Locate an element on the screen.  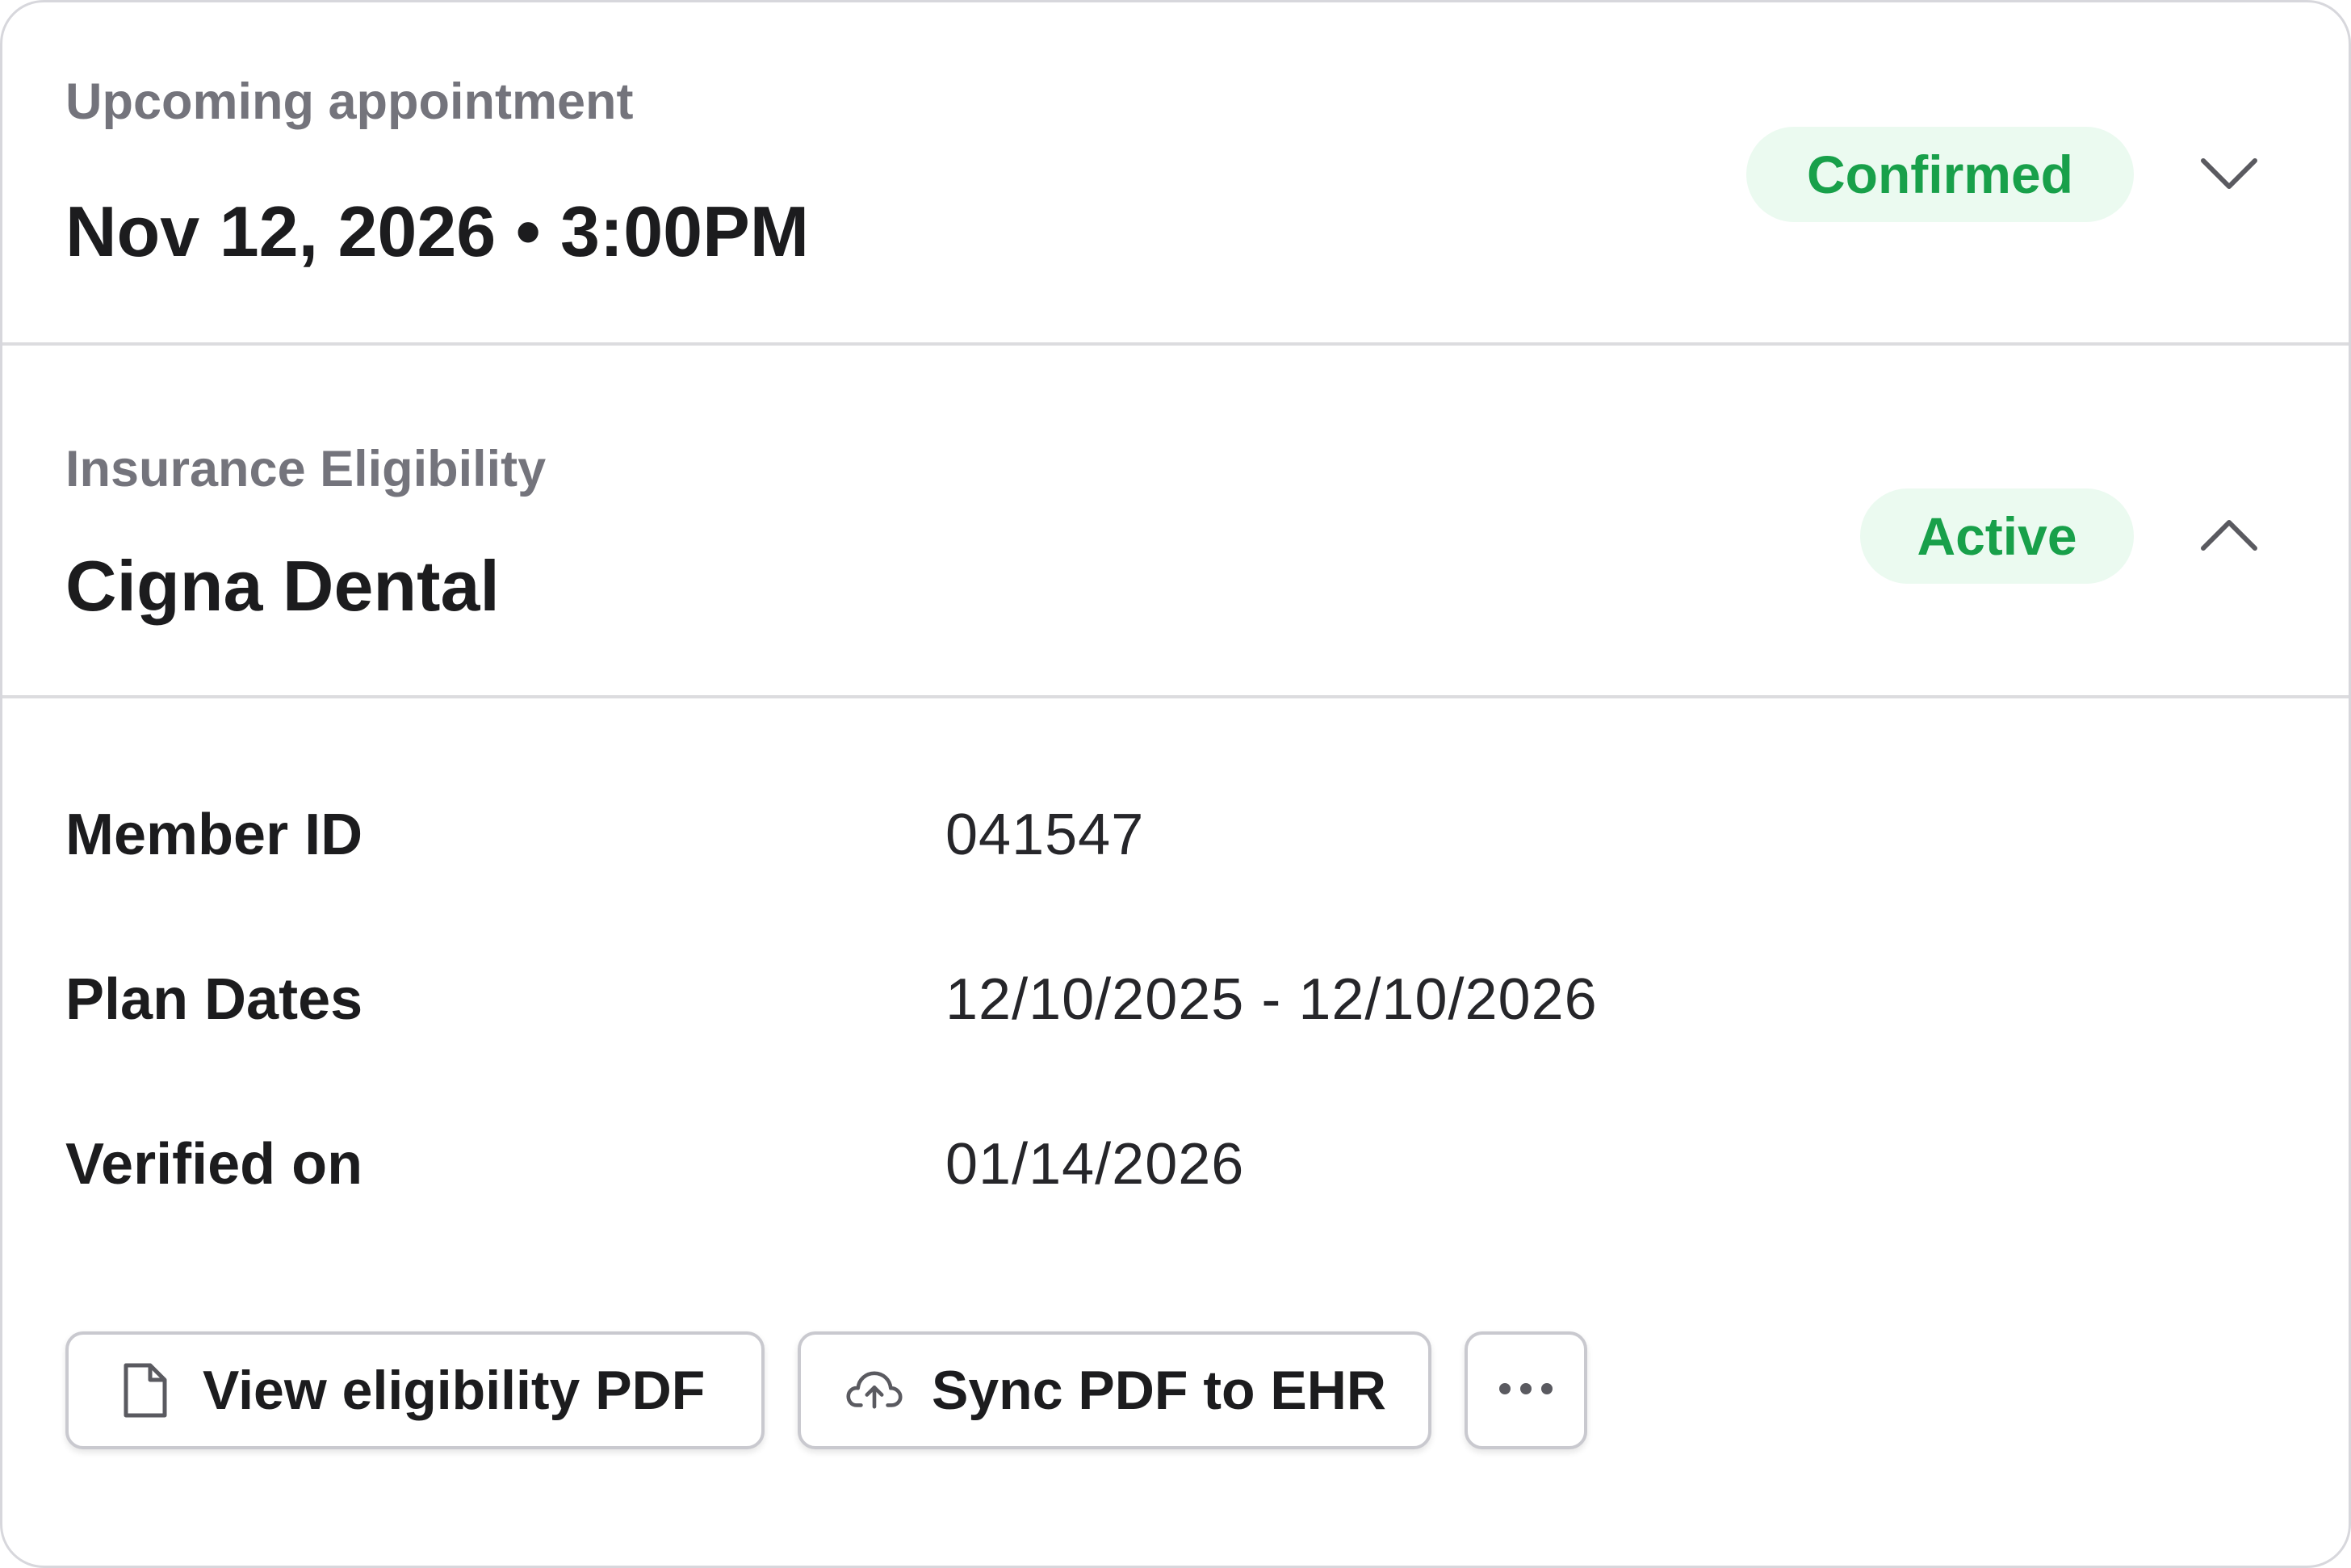
appointment-overline: Upcoming appointment is located at coordinates (350, 101).